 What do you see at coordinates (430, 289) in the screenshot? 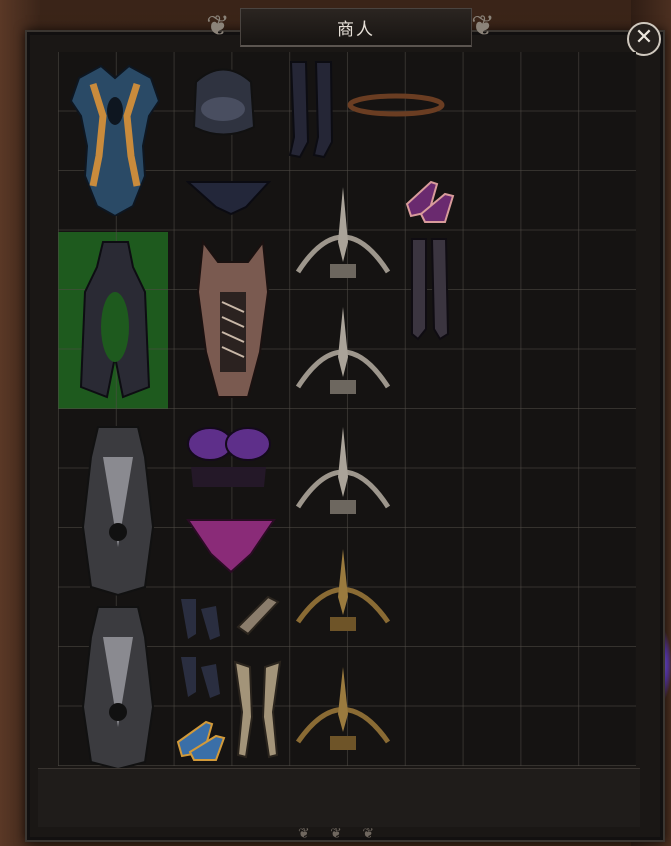
I see `laced-stockings-icon` at bounding box center [430, 289].